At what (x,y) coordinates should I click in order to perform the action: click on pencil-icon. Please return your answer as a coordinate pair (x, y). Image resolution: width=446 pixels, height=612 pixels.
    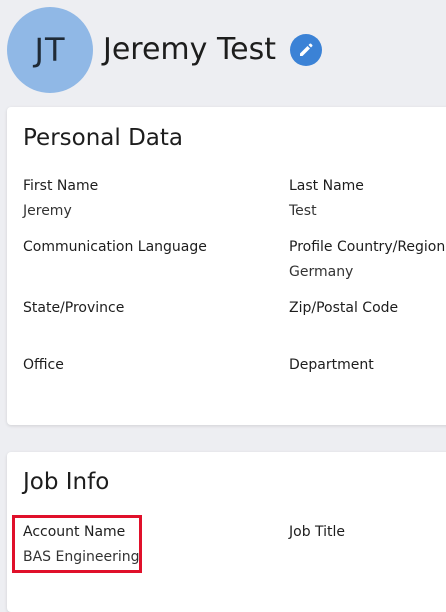
    Looking at the image, I should click on (306, 49).